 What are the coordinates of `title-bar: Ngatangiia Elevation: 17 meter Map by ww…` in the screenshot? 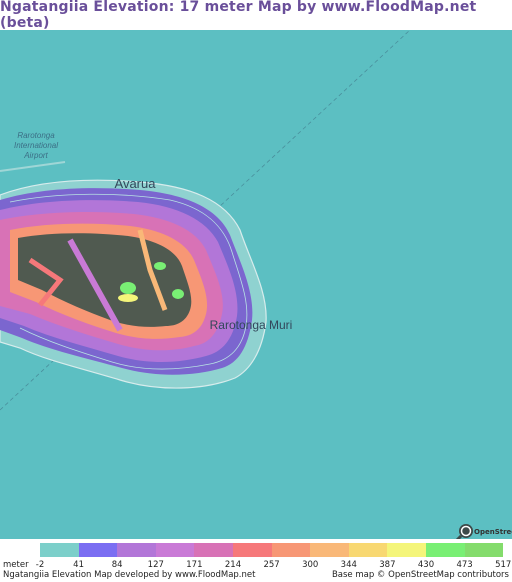 It's located at (256, 15).